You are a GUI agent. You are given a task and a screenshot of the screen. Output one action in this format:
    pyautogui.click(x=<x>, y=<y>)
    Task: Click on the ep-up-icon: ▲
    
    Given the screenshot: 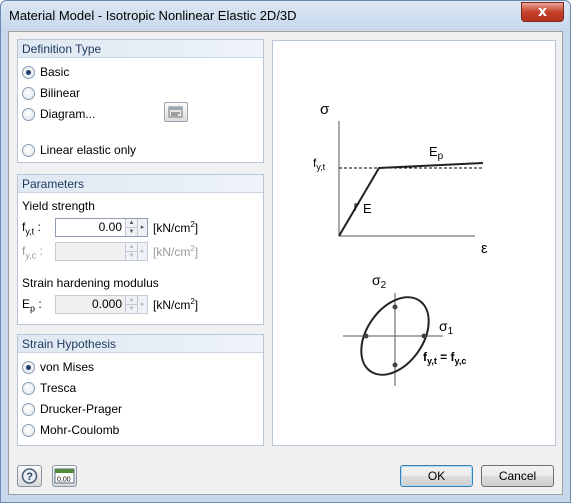 What is the action you would take?
    pyautogui.click(x=131, y=300)
    